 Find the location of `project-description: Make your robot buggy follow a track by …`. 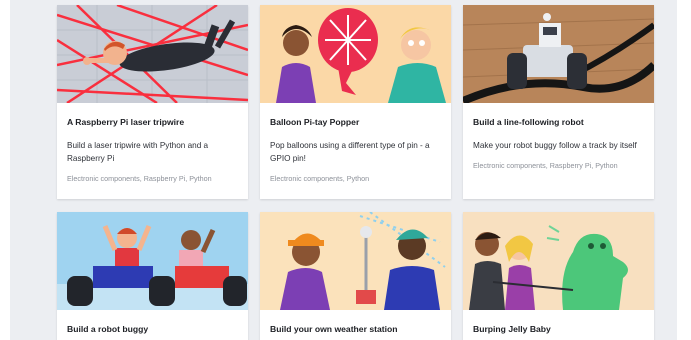

project-description: Make your robot buggy follow a track by … is located at coordinates (555, 145).